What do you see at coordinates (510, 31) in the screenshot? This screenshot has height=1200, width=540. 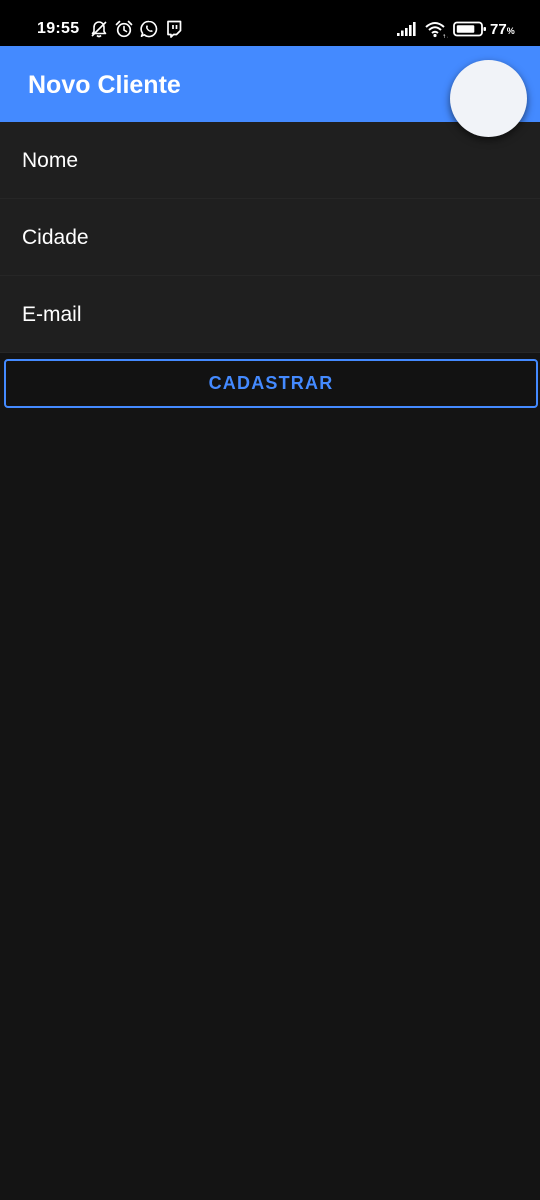 I see `battery-percent-unit: %` at bounding box center [510, 31].